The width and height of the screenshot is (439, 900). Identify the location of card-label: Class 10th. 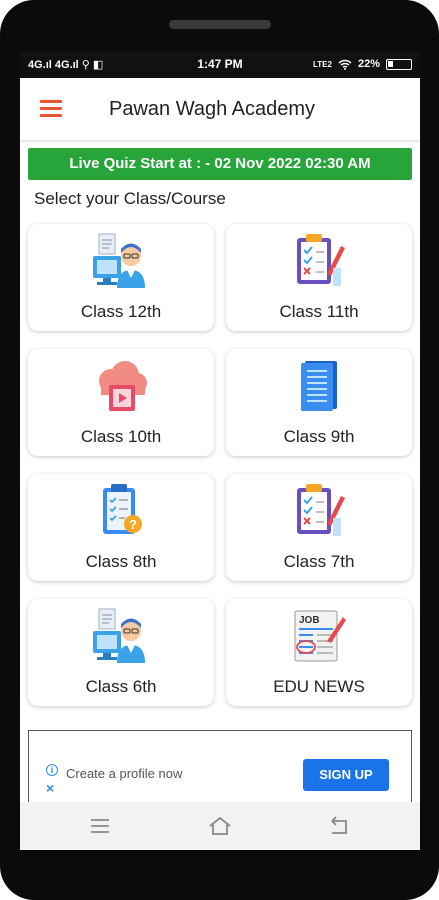
(121, 436).